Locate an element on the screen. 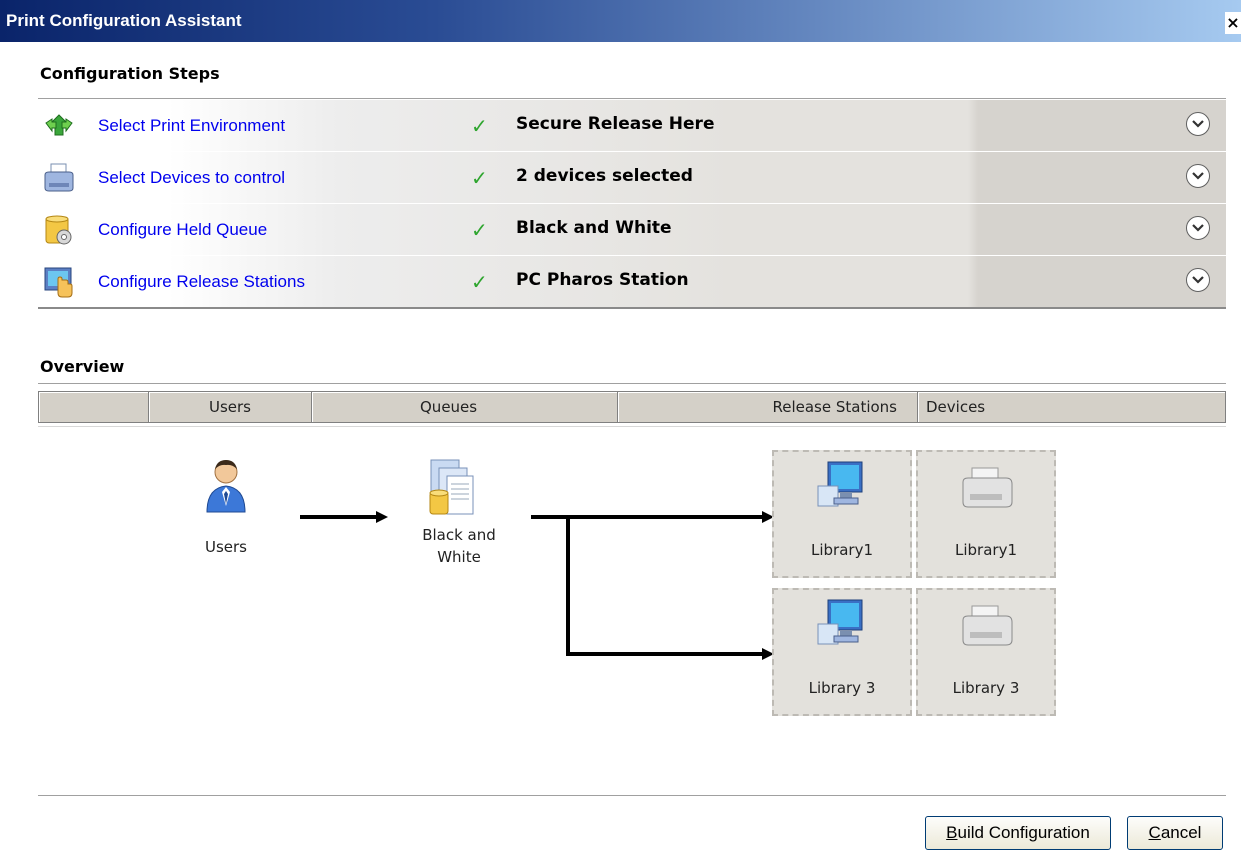 Image resolution: width=1241 pixels, height=865 pixels. flow-connectors is located at coordinates (537, 585).